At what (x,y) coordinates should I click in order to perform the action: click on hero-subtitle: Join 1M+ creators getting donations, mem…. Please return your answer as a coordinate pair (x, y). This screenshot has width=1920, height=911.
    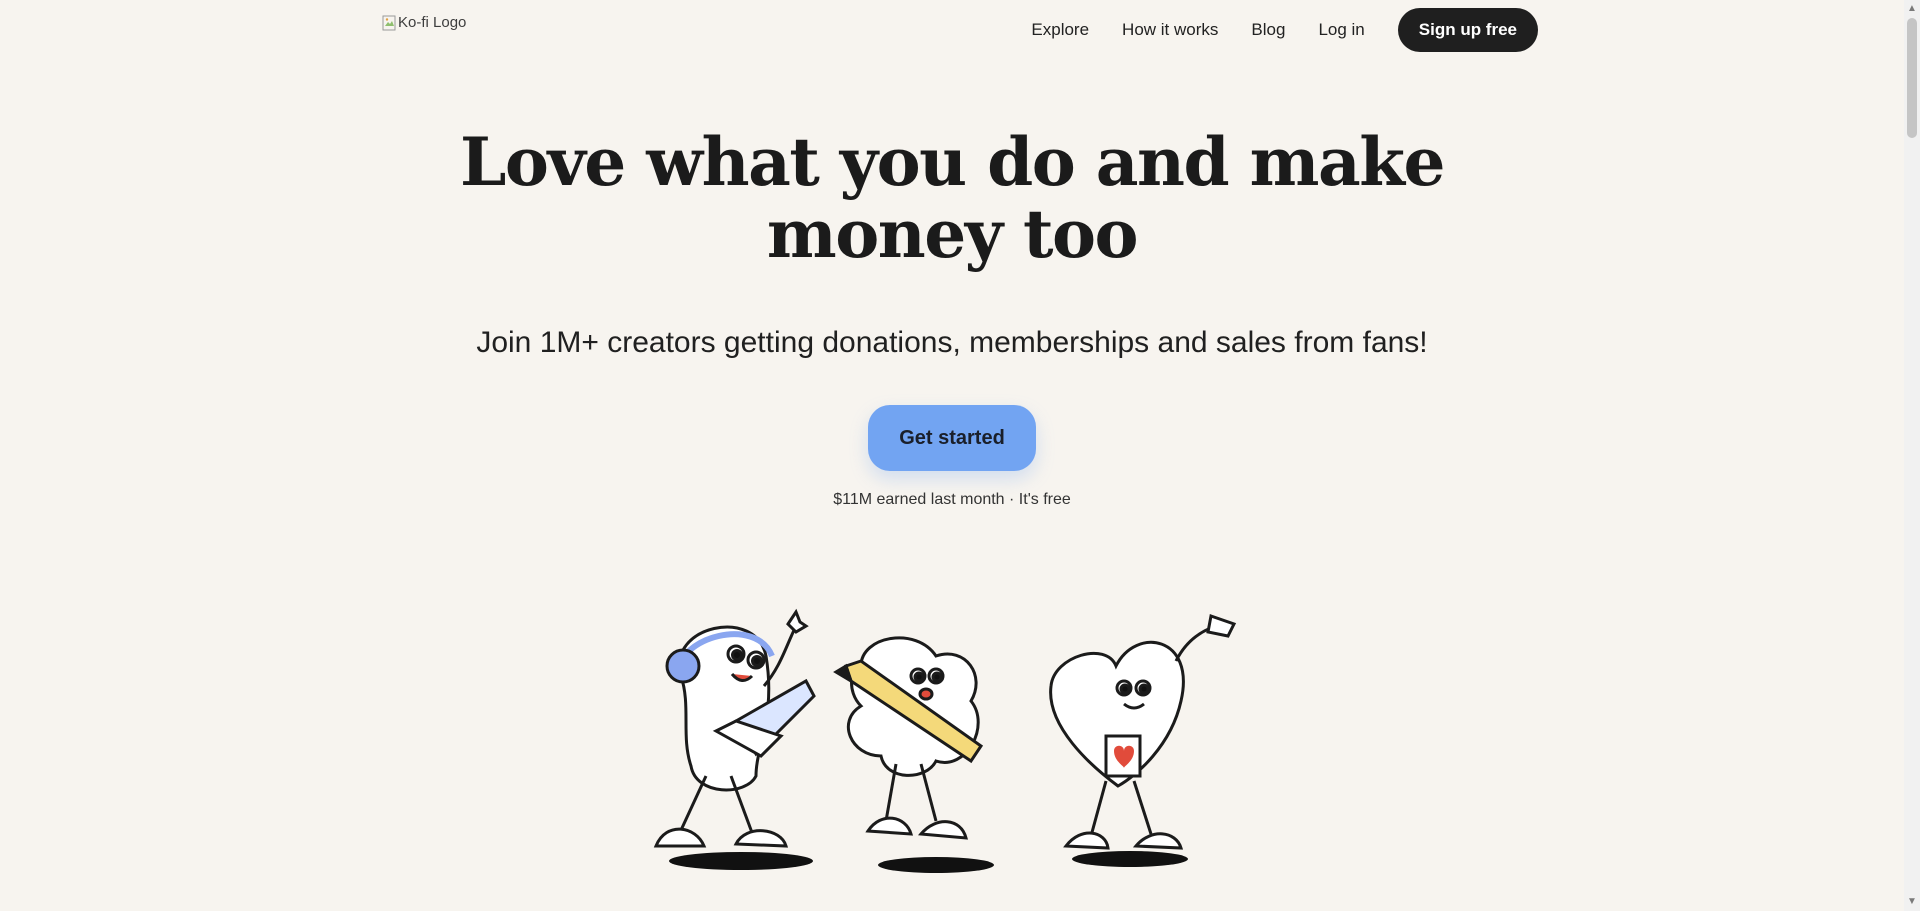
    Looking at the image, I should click on (952, 342).